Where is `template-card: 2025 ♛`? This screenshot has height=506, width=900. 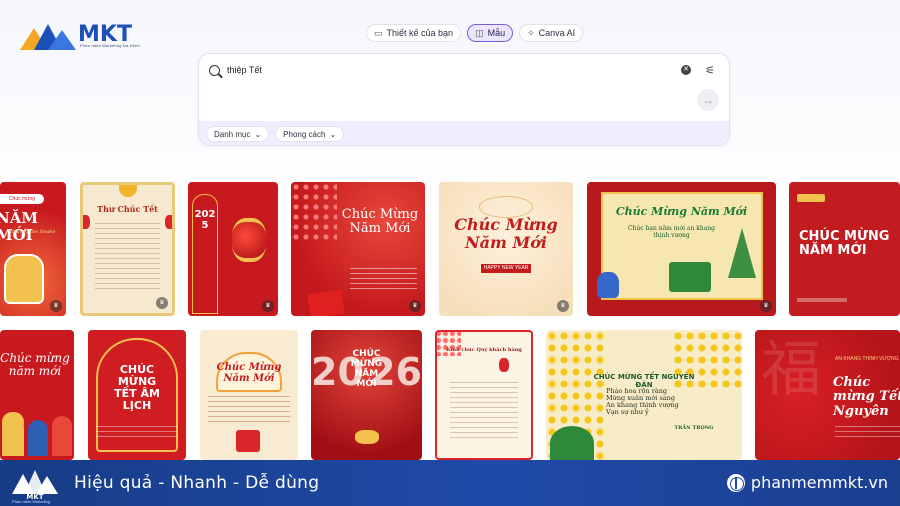 template-card: 2025 ♛ is located at coordinates (233, 249).